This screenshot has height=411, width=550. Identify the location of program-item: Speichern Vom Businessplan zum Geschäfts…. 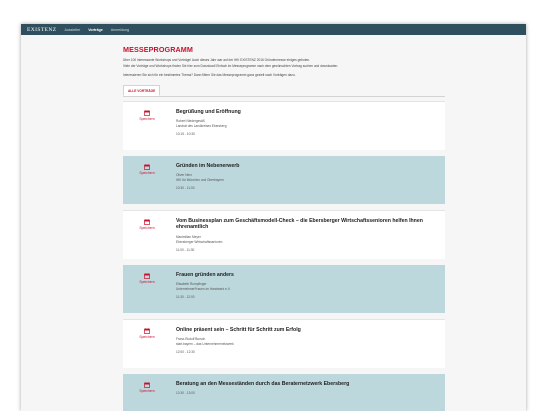
(284, 234).